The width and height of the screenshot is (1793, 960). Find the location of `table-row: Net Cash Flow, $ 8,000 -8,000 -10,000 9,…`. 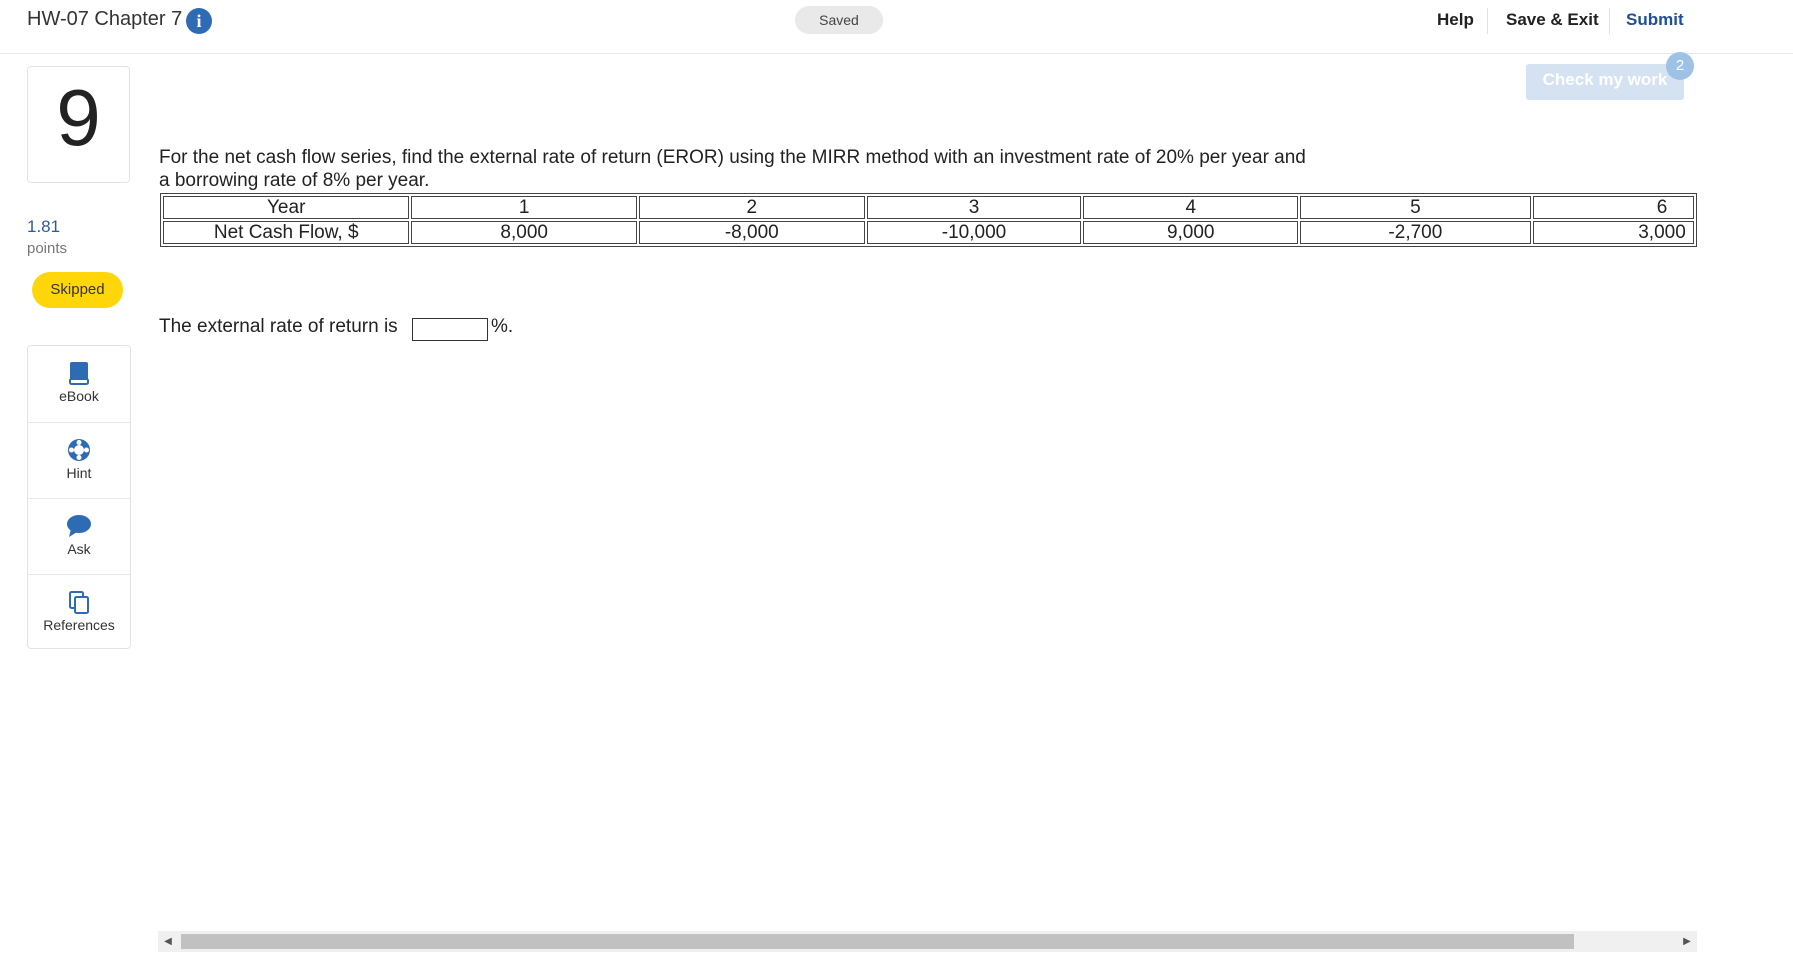

table-row: Net Cash Flow, $ 8,000 -8,000 -10,000 9,… is located at coordinates (928, 232).